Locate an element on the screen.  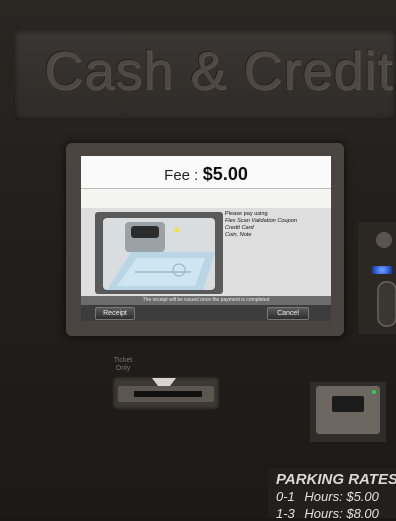
status-led-icon is located at coordinates (382, 270).